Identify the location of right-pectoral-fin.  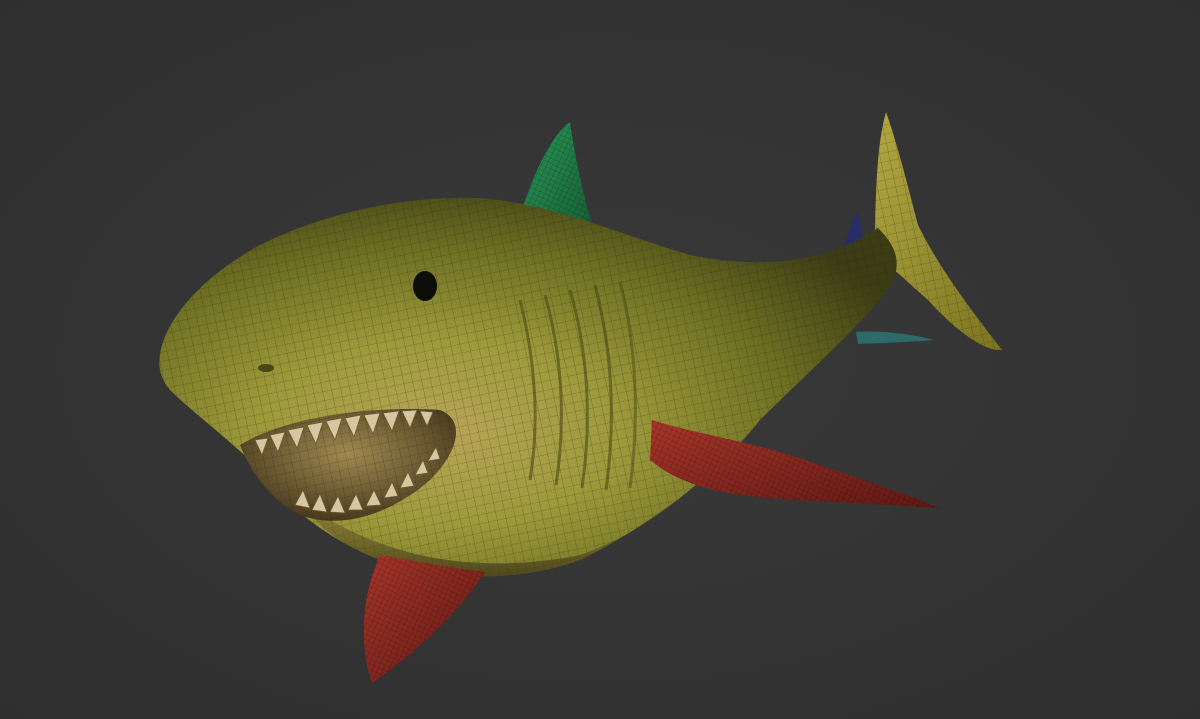
(795, 464).